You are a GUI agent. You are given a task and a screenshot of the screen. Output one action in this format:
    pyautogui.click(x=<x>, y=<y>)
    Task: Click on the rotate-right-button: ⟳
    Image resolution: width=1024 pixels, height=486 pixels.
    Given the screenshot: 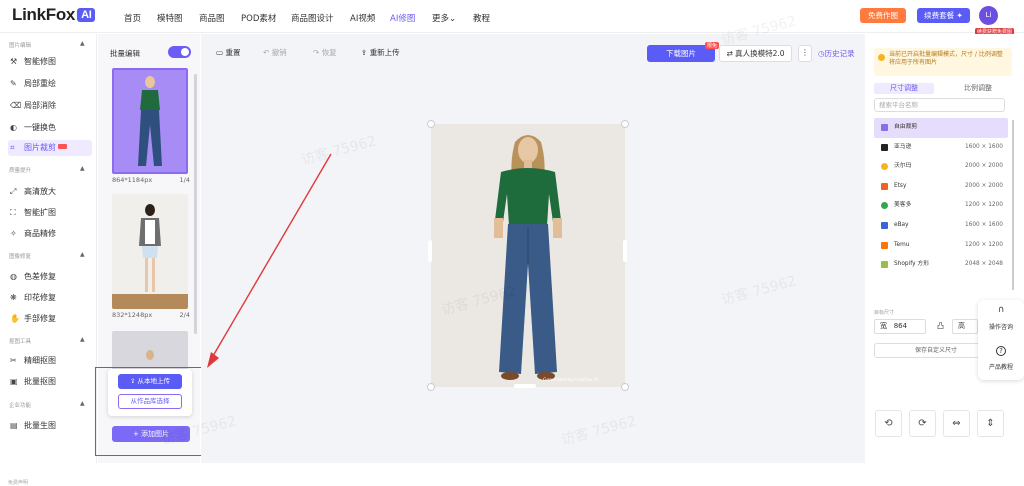 What is the action you would take?
    pyautogui.click(x=922, y=423)
    